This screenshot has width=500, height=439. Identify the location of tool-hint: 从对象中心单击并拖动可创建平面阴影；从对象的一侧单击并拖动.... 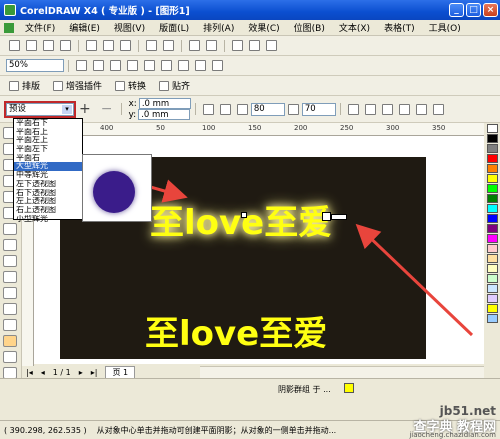
(216, 430).